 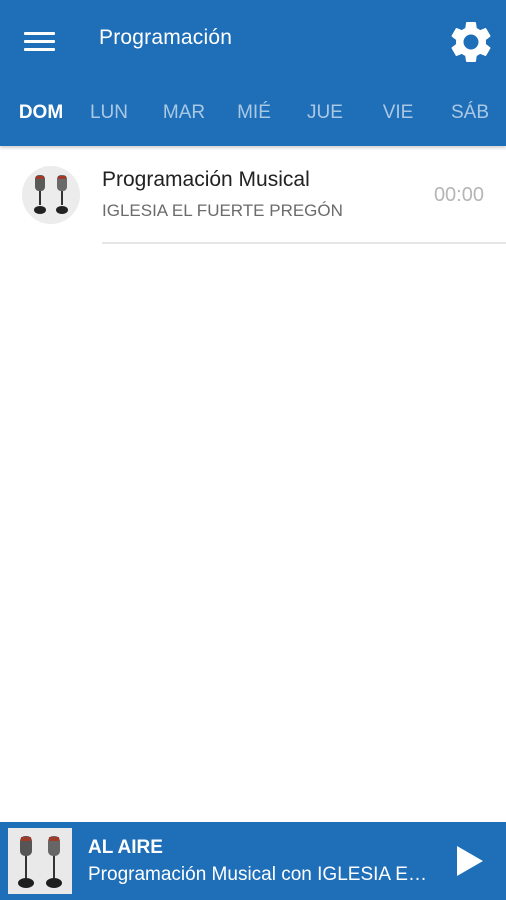 I want to click on program-avatar, so click(x=51, y=195).